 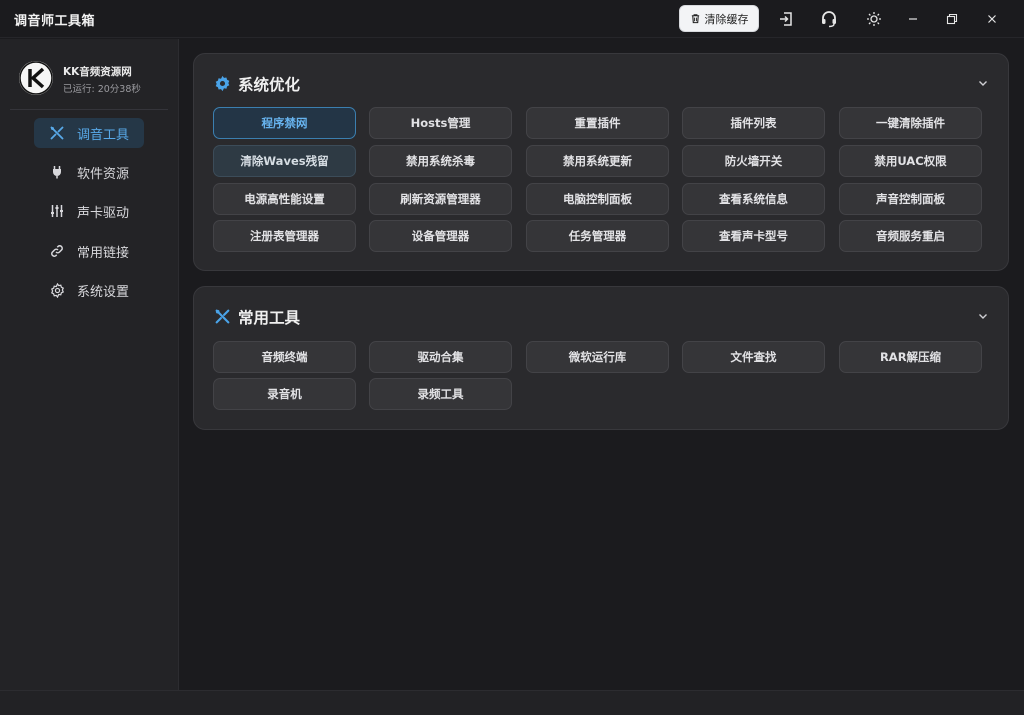 I want to click on status-bar, so click(x=512, y=702).